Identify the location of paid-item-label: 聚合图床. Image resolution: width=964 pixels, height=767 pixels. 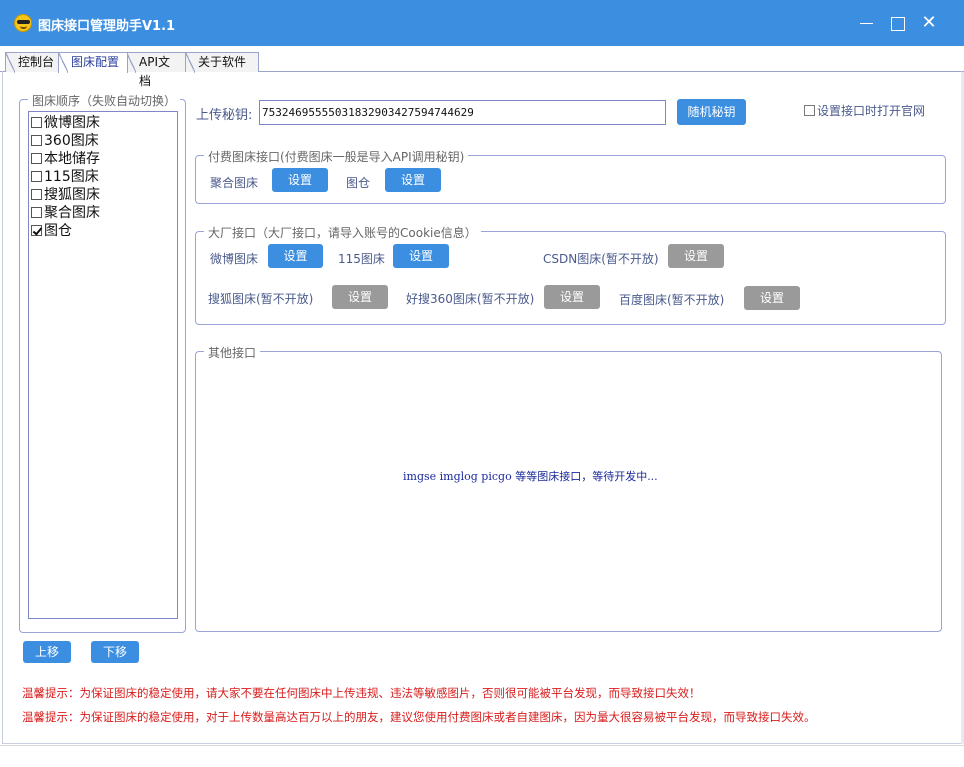
(234, 183).